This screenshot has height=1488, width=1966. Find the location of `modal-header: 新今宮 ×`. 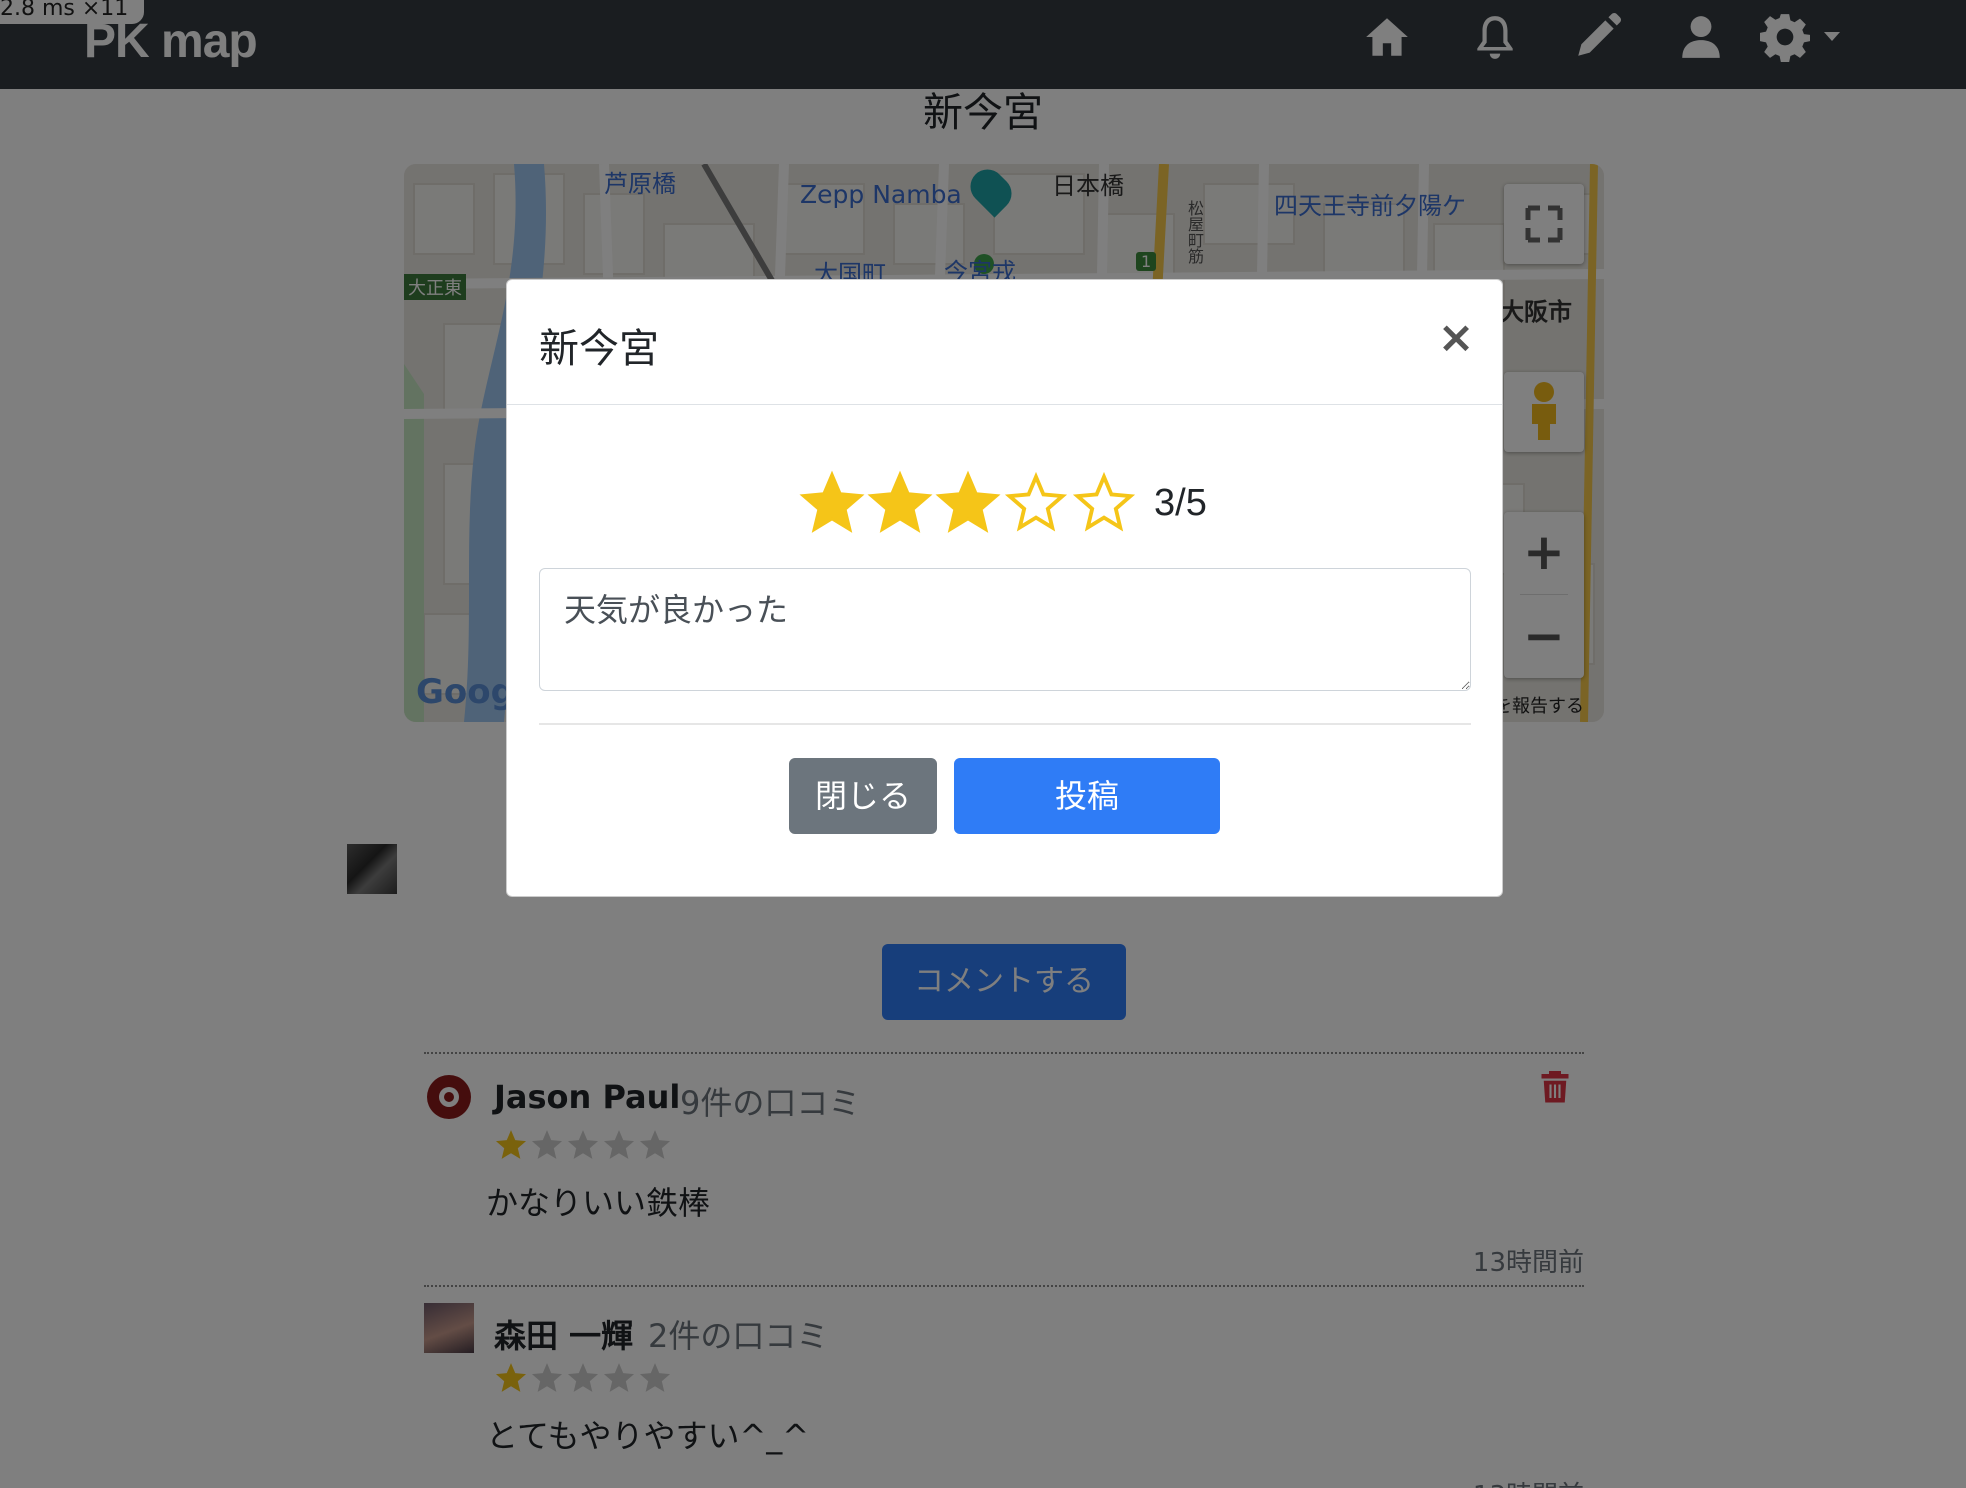

modal-header: 新今宮 × is located at coordinates (1004, 342).